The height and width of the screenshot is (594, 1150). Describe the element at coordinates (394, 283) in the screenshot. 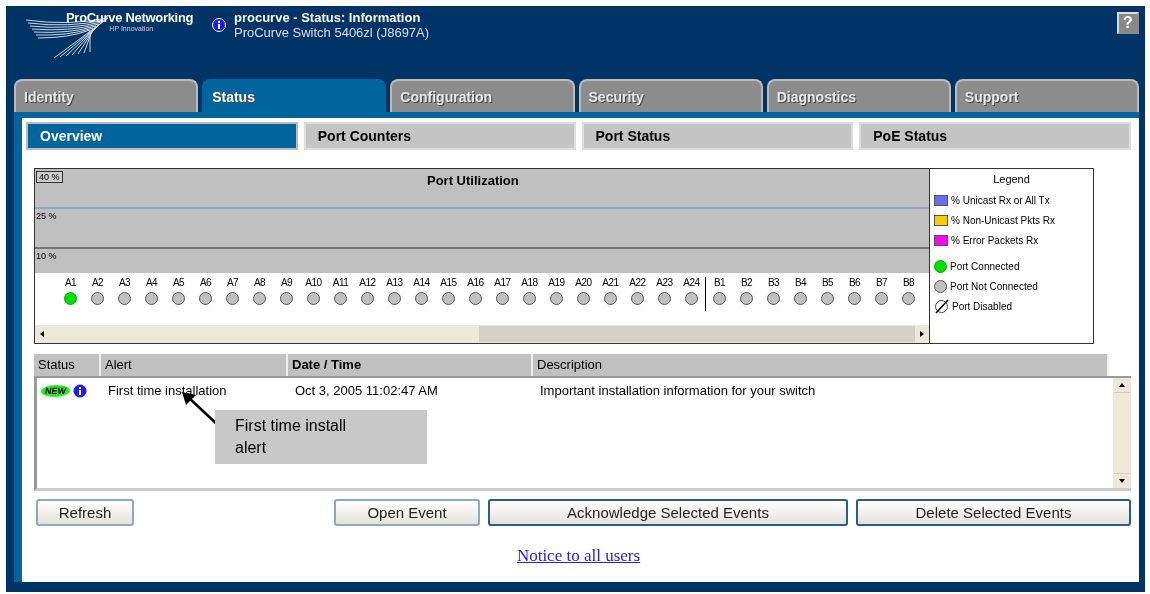

I see `port-label: A13` at that location.